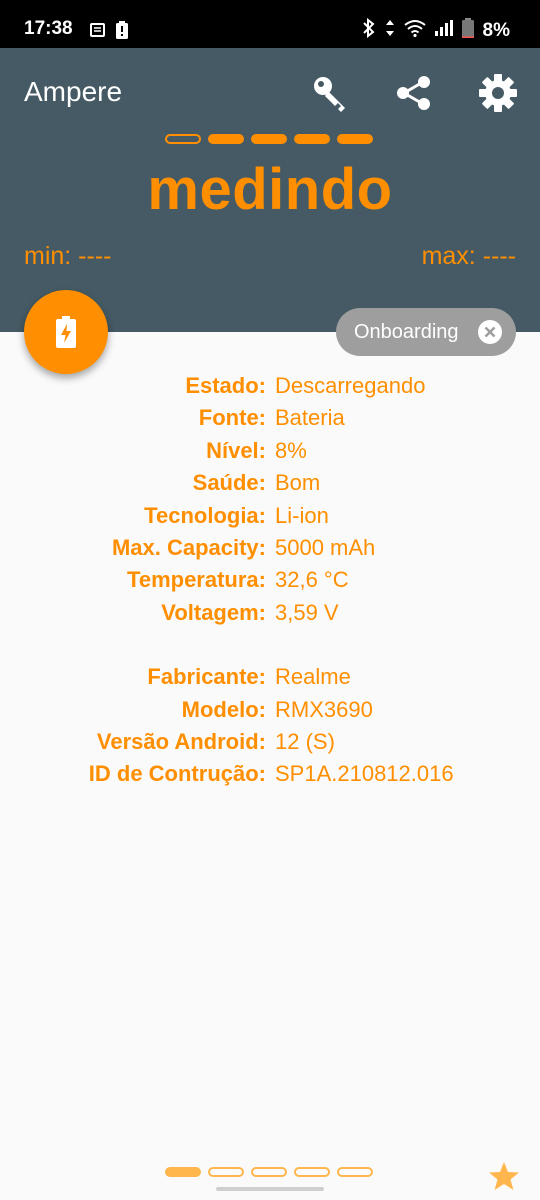 The height and width of the screenshot is (1200, 540). Describe the element at coordinates (270, 516) in the screenshot. I see `info-row: Tecnologia: Li-ion` at that location.